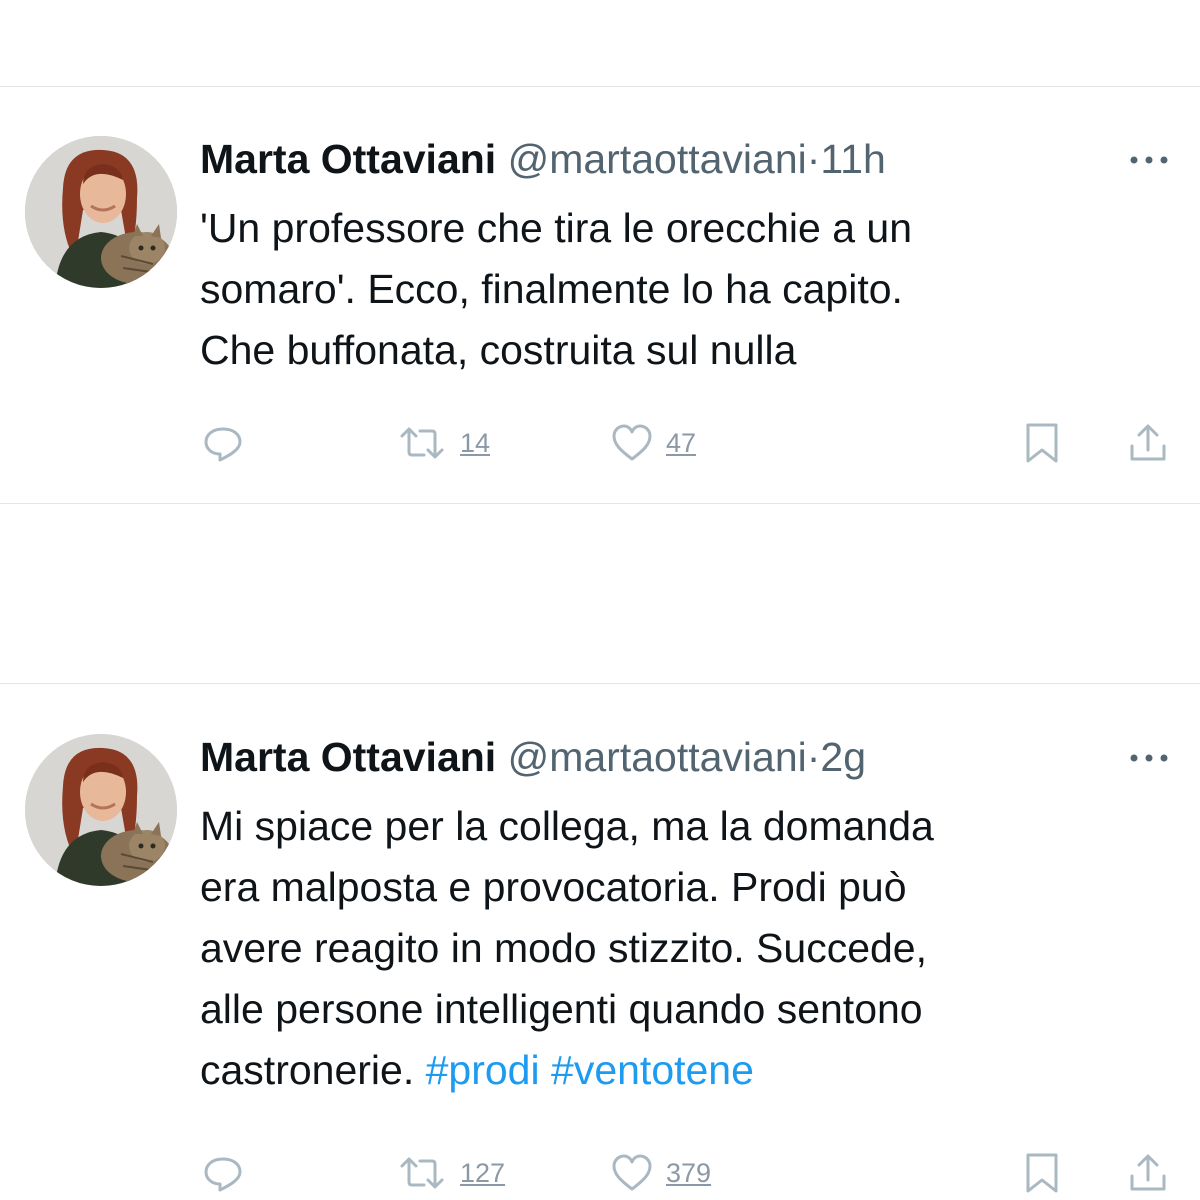  Describe the element at coordinates (553, 887) in the screenshot. I see `tweet-text-line: era malposta e provocatoria. Prodi può` at that location.